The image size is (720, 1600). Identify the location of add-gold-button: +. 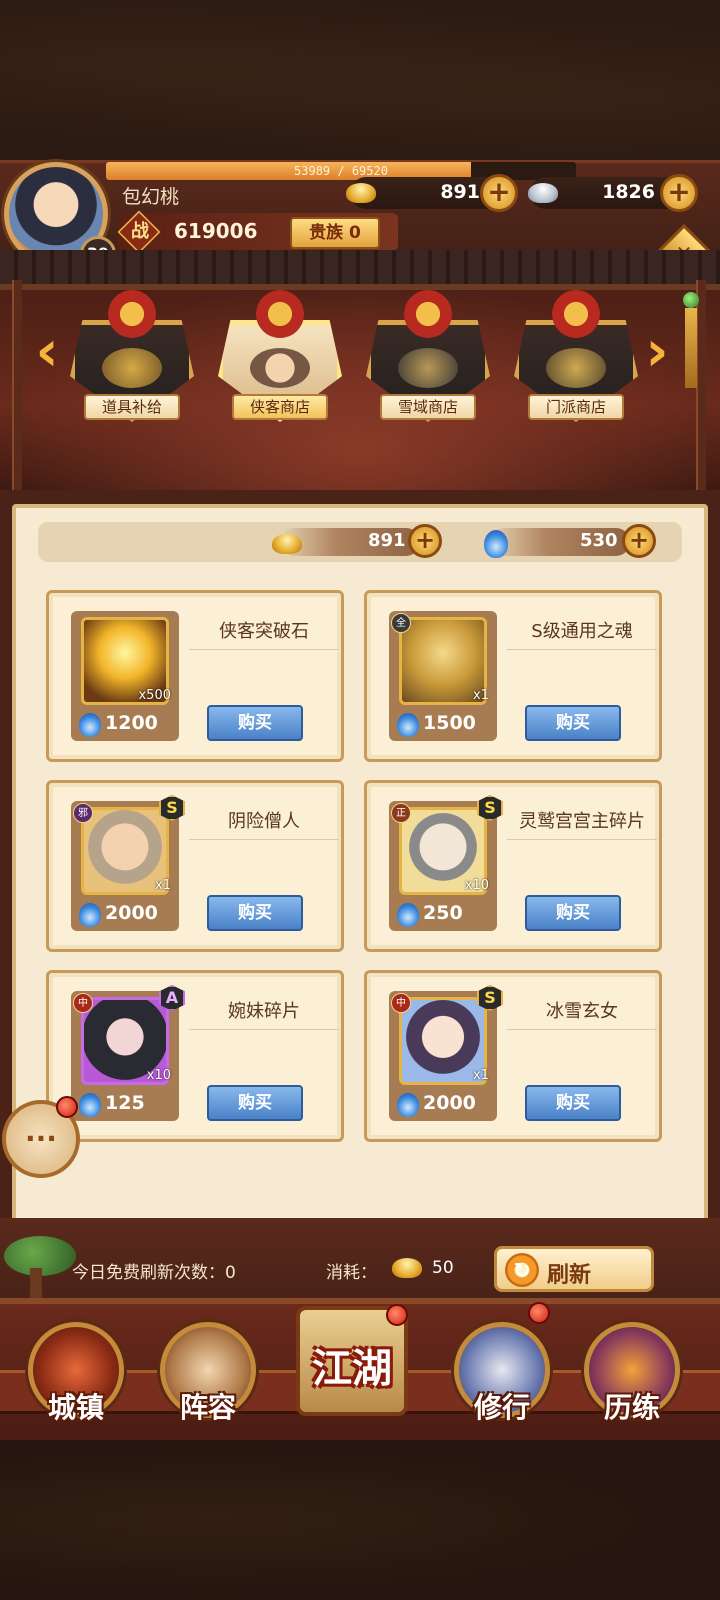
(499, 193).